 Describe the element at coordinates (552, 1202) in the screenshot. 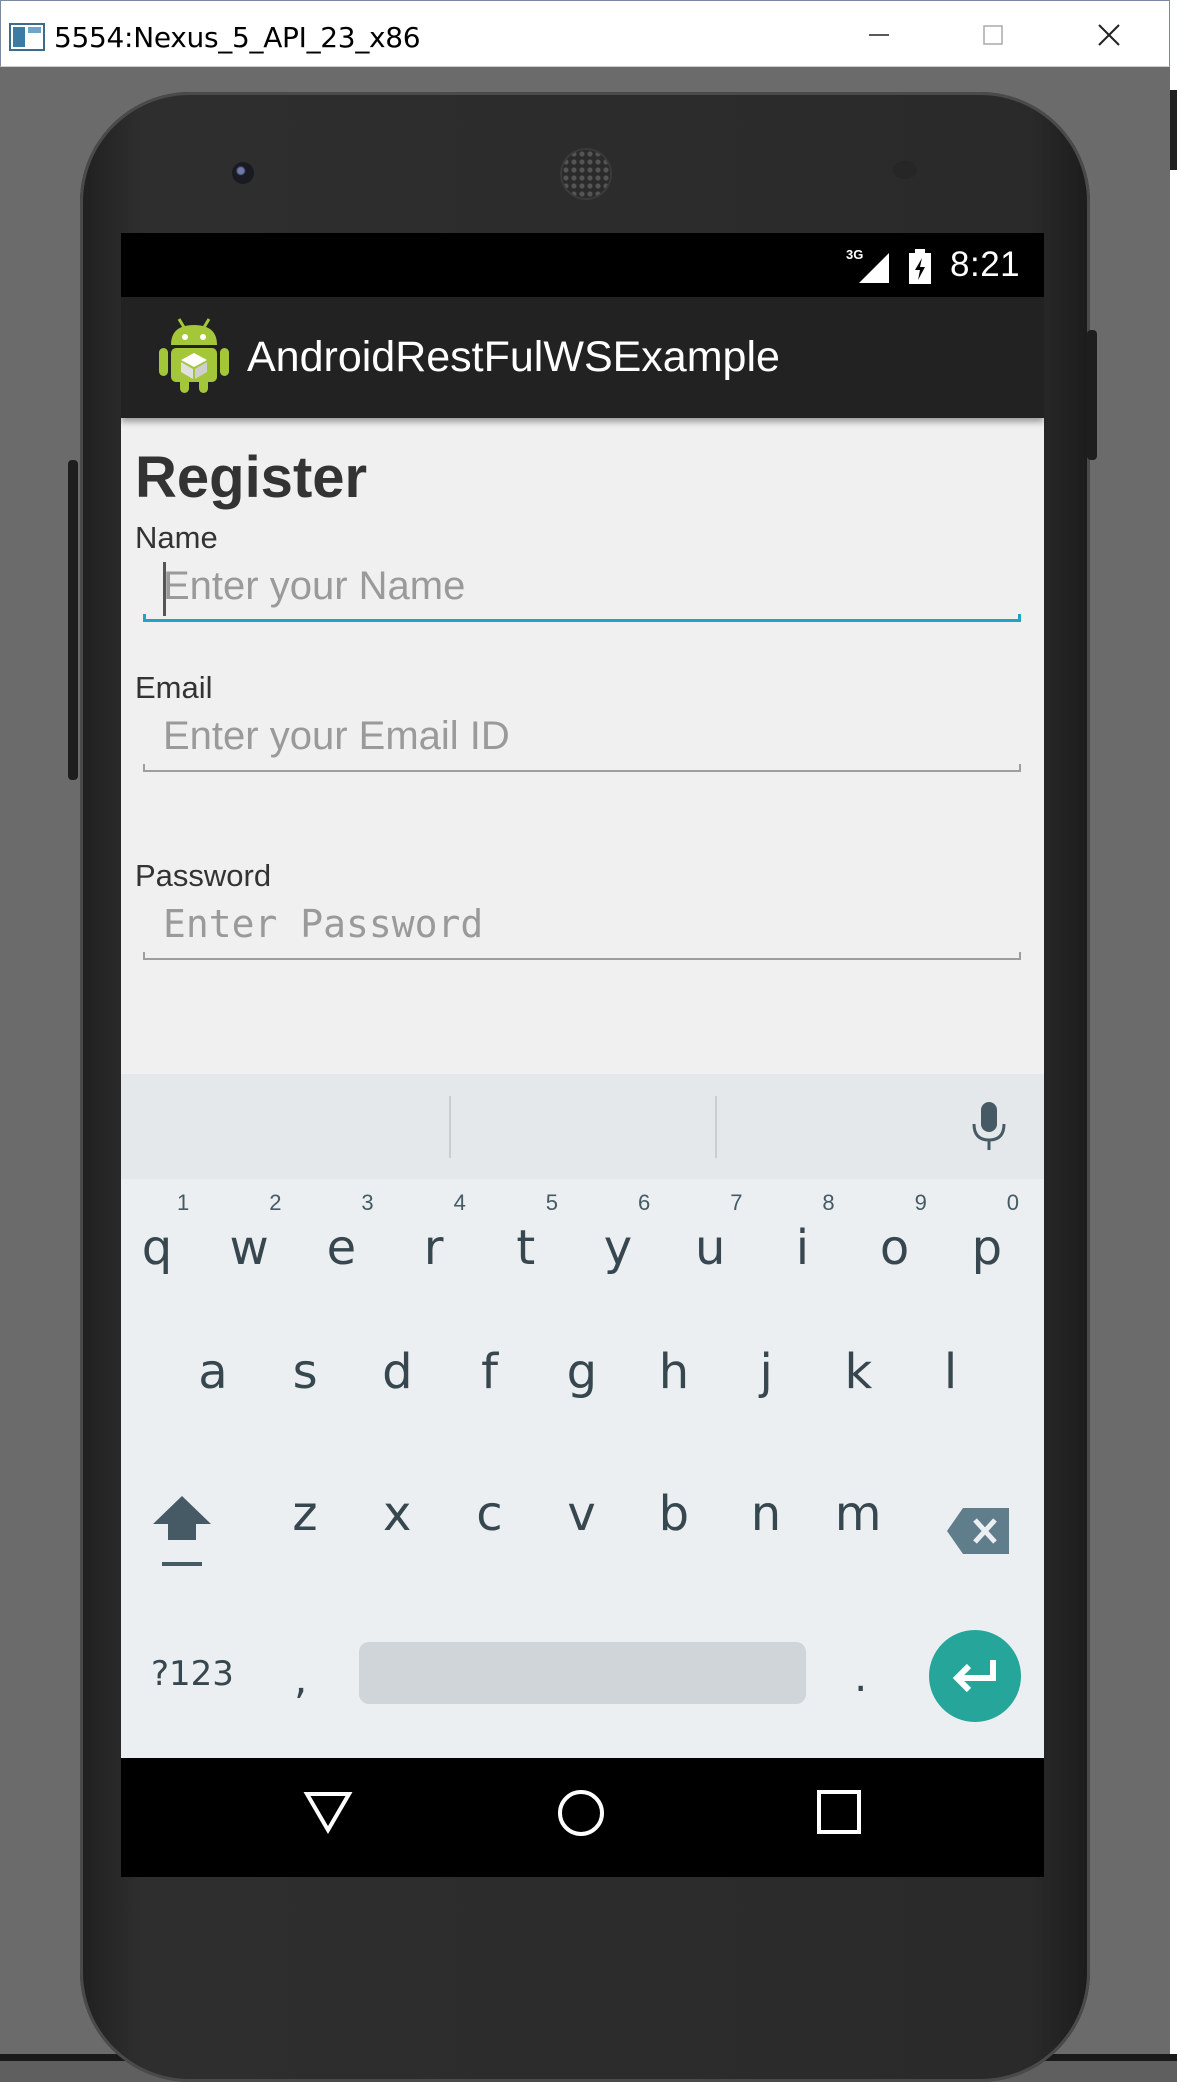

I see `key-number-hint: 5` at that location.